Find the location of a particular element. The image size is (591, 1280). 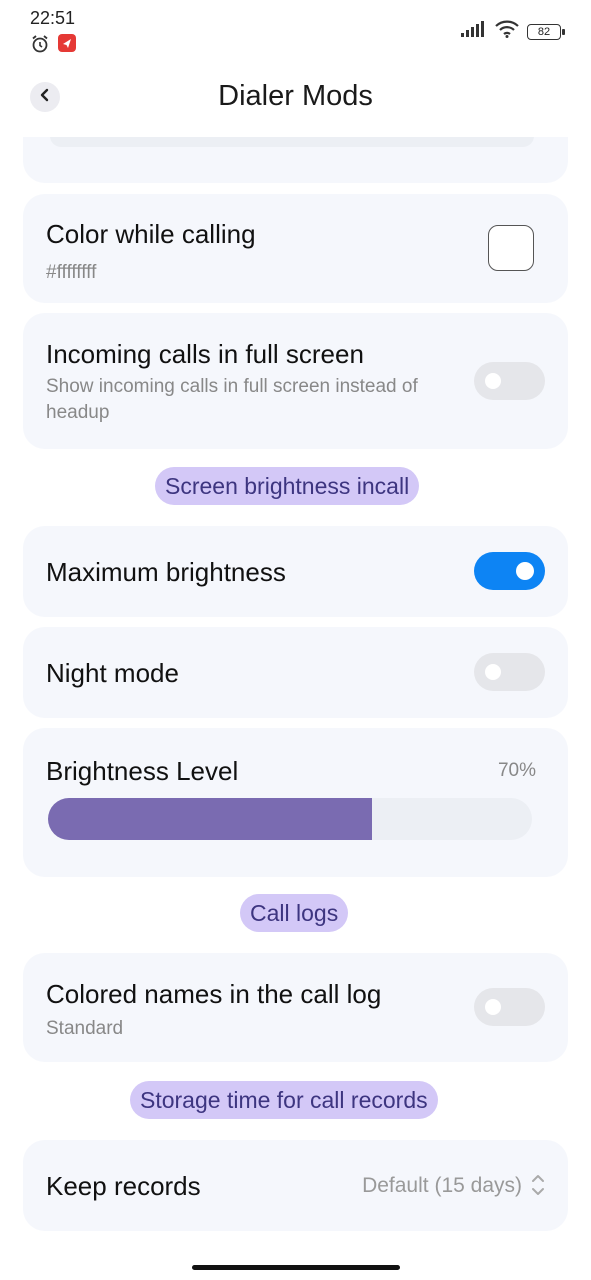

setting-title: Incoming calls in full screen is located at coordinates (205, 354).